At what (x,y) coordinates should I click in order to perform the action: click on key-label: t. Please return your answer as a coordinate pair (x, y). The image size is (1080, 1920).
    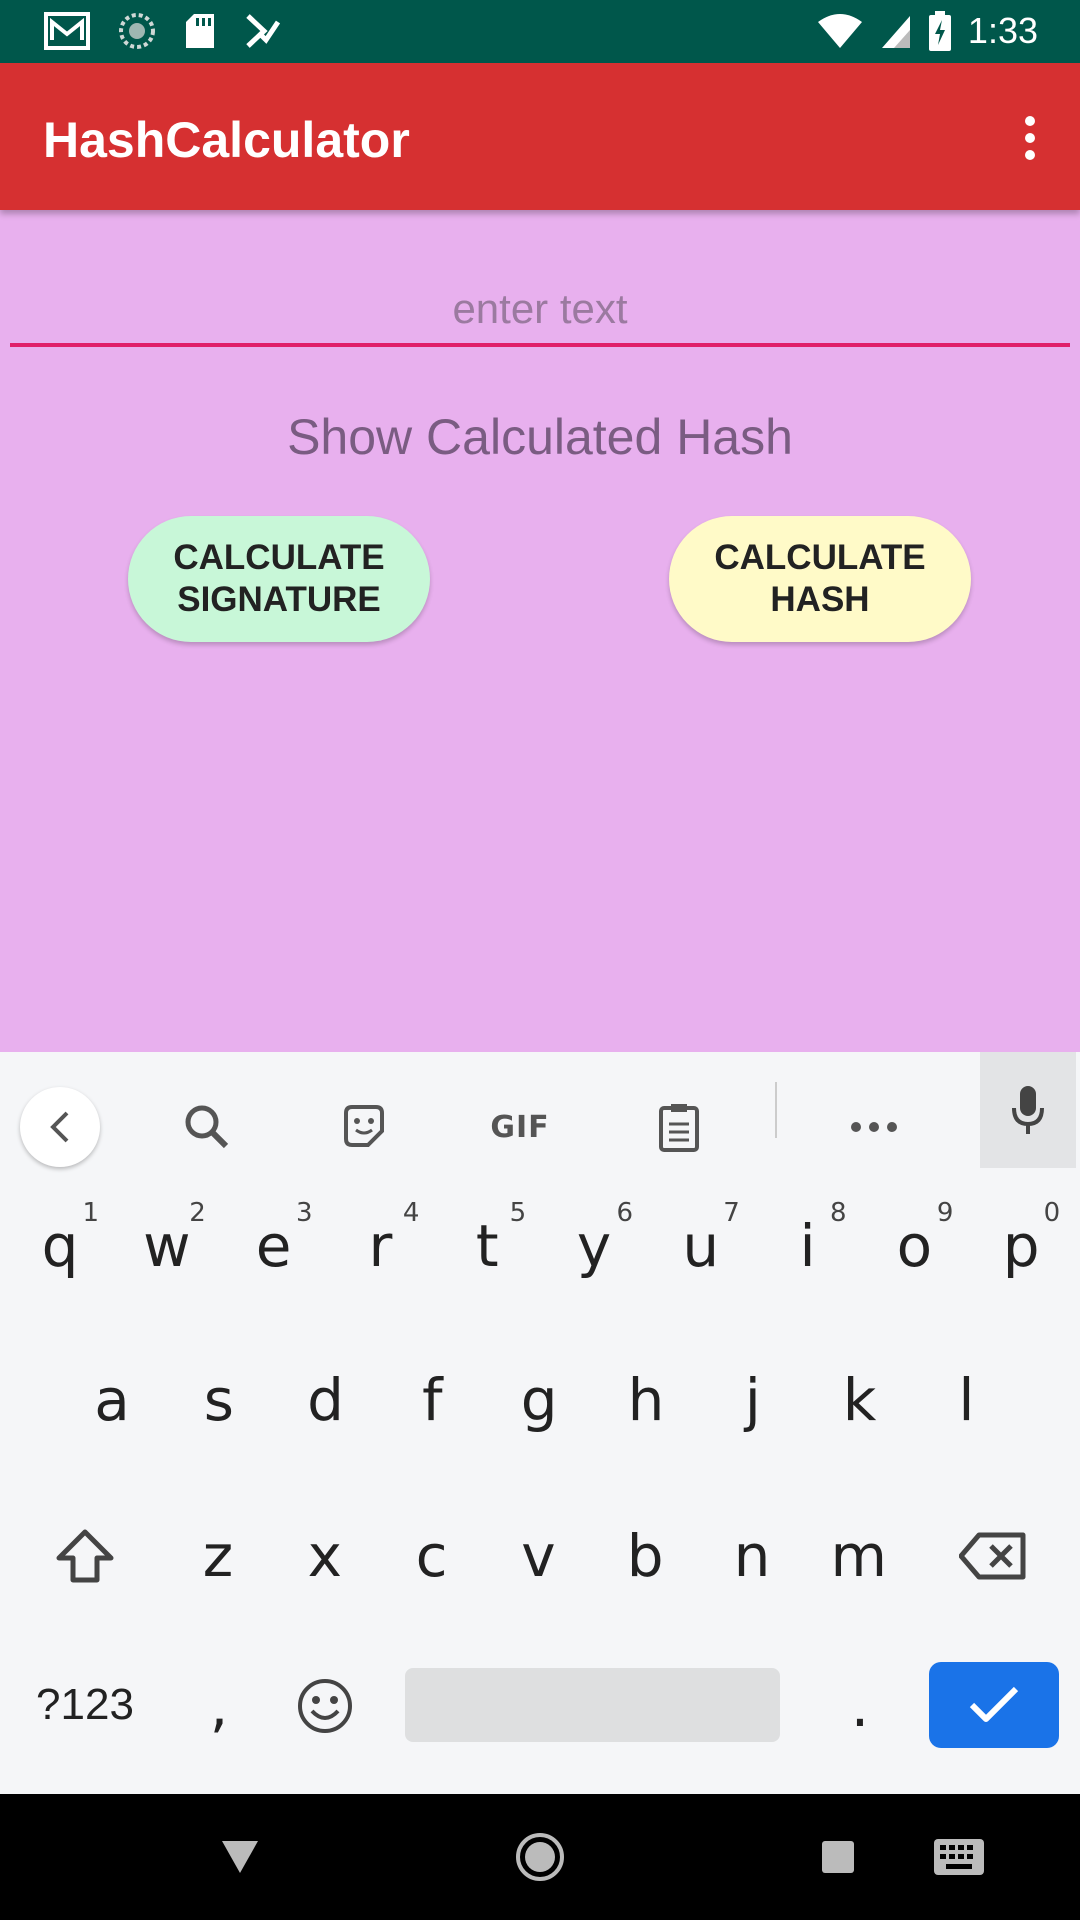
    Looking at the image, I should click on (487, 1246).